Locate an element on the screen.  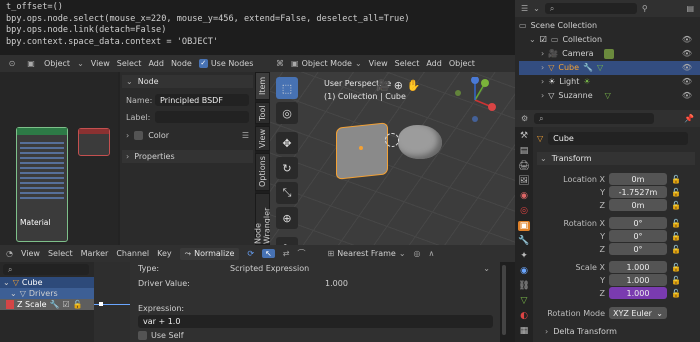
tool-tab-icon: ⚒ is located at coordinates (524, 136).